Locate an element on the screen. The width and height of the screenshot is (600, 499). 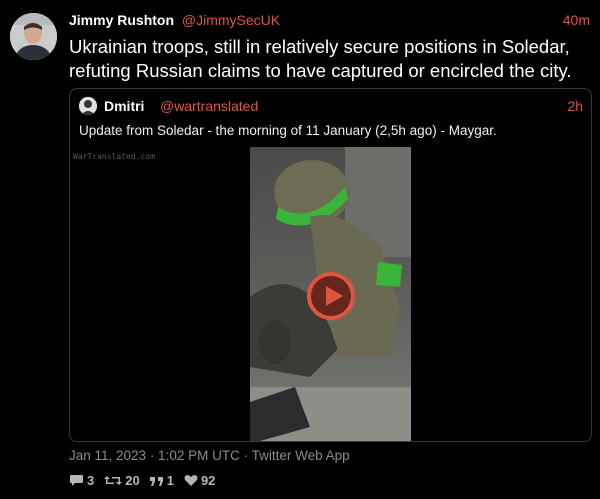
quotes-count: 1 is located at coordinates (170, 480).